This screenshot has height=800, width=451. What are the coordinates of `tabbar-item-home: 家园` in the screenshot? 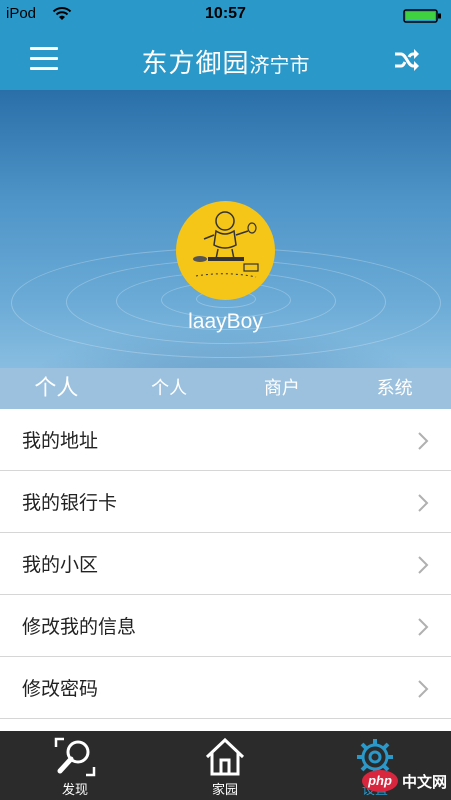 It's located at (225, 765).